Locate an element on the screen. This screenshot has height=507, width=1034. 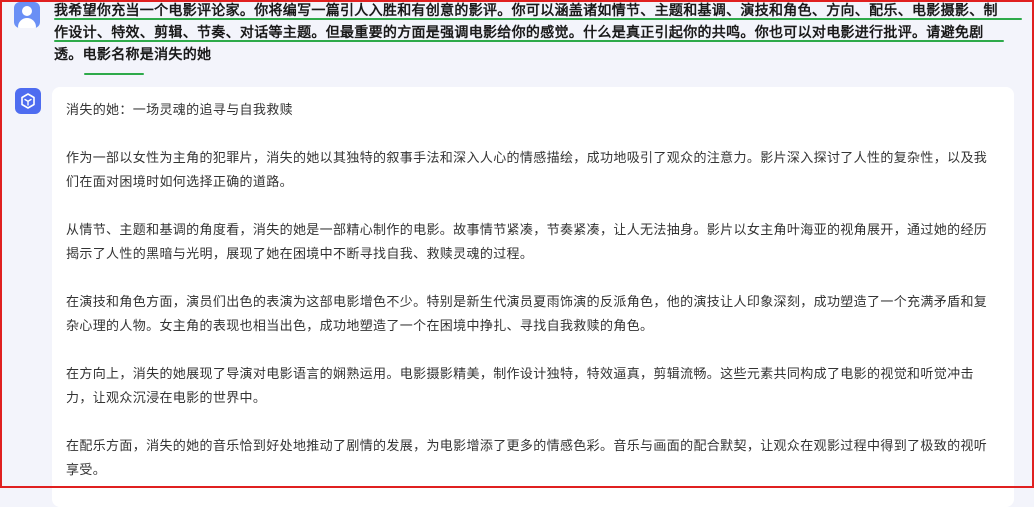
user-avatar-icon is located at coordinates (27, 15).